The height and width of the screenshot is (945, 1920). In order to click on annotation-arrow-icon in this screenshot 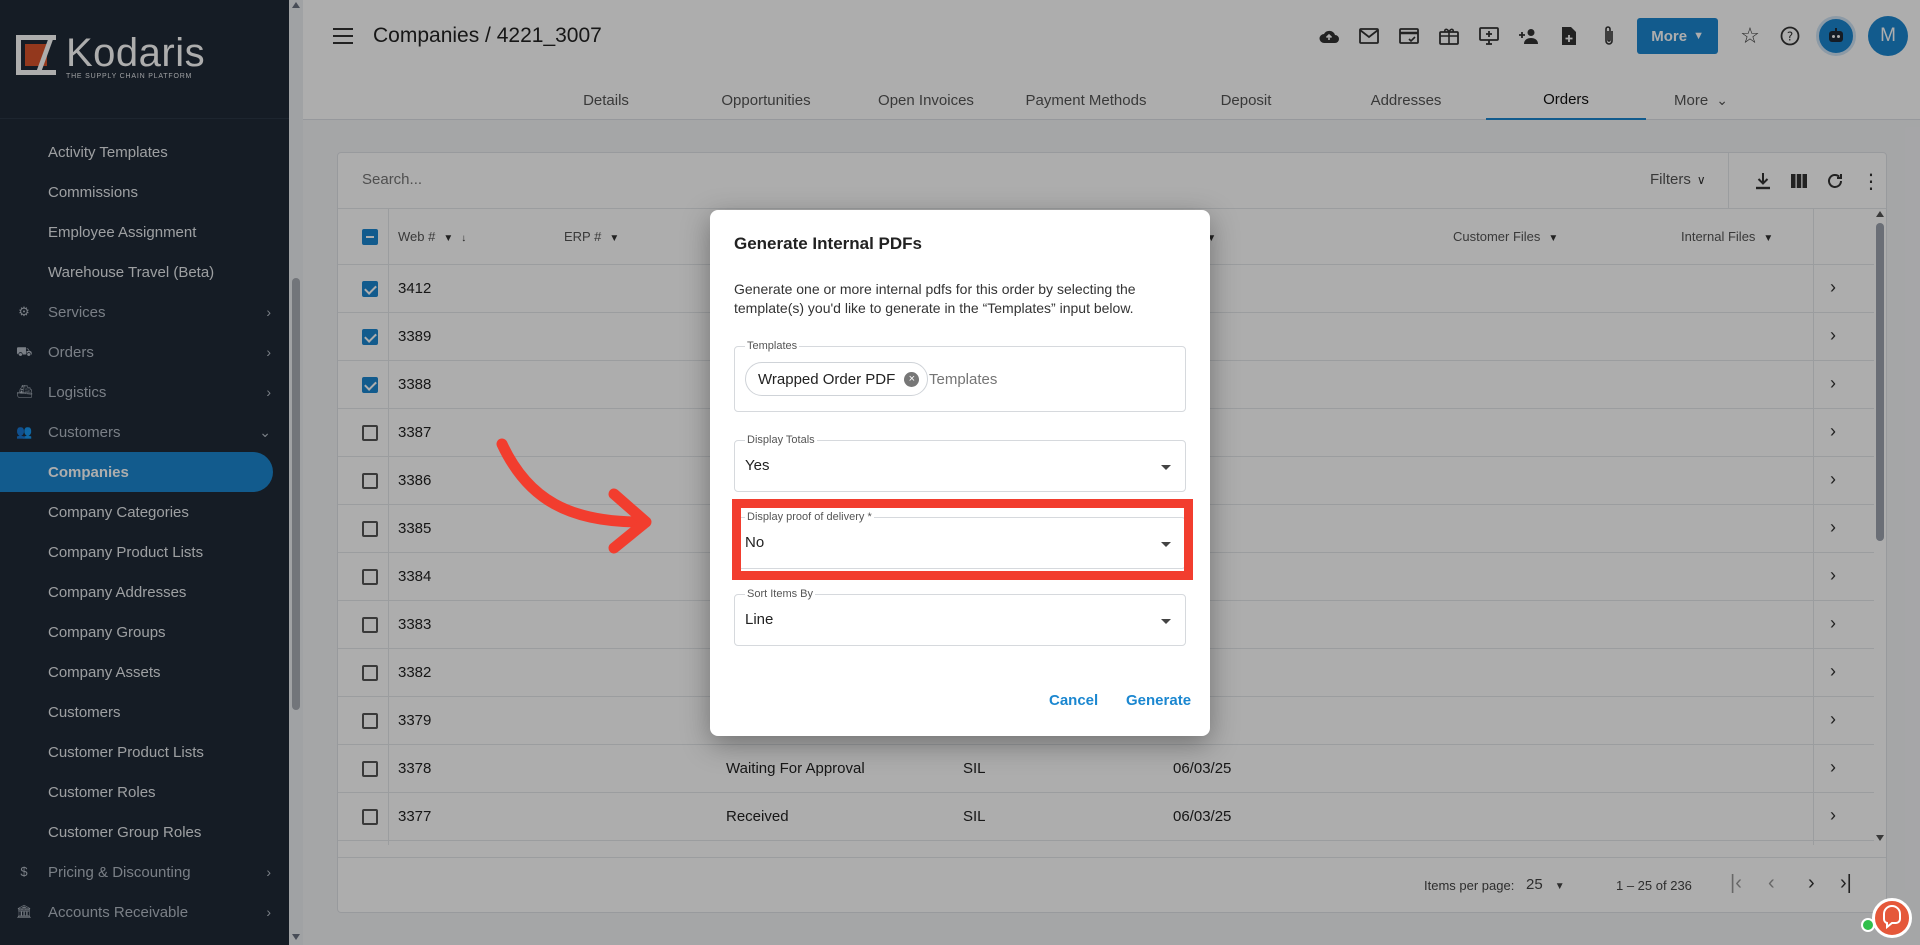, I will do `click(574, 496)`.